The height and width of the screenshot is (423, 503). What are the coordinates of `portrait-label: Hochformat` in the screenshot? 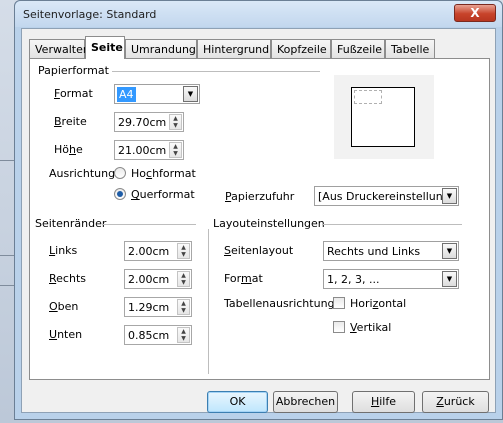 It's located at (163, 173).